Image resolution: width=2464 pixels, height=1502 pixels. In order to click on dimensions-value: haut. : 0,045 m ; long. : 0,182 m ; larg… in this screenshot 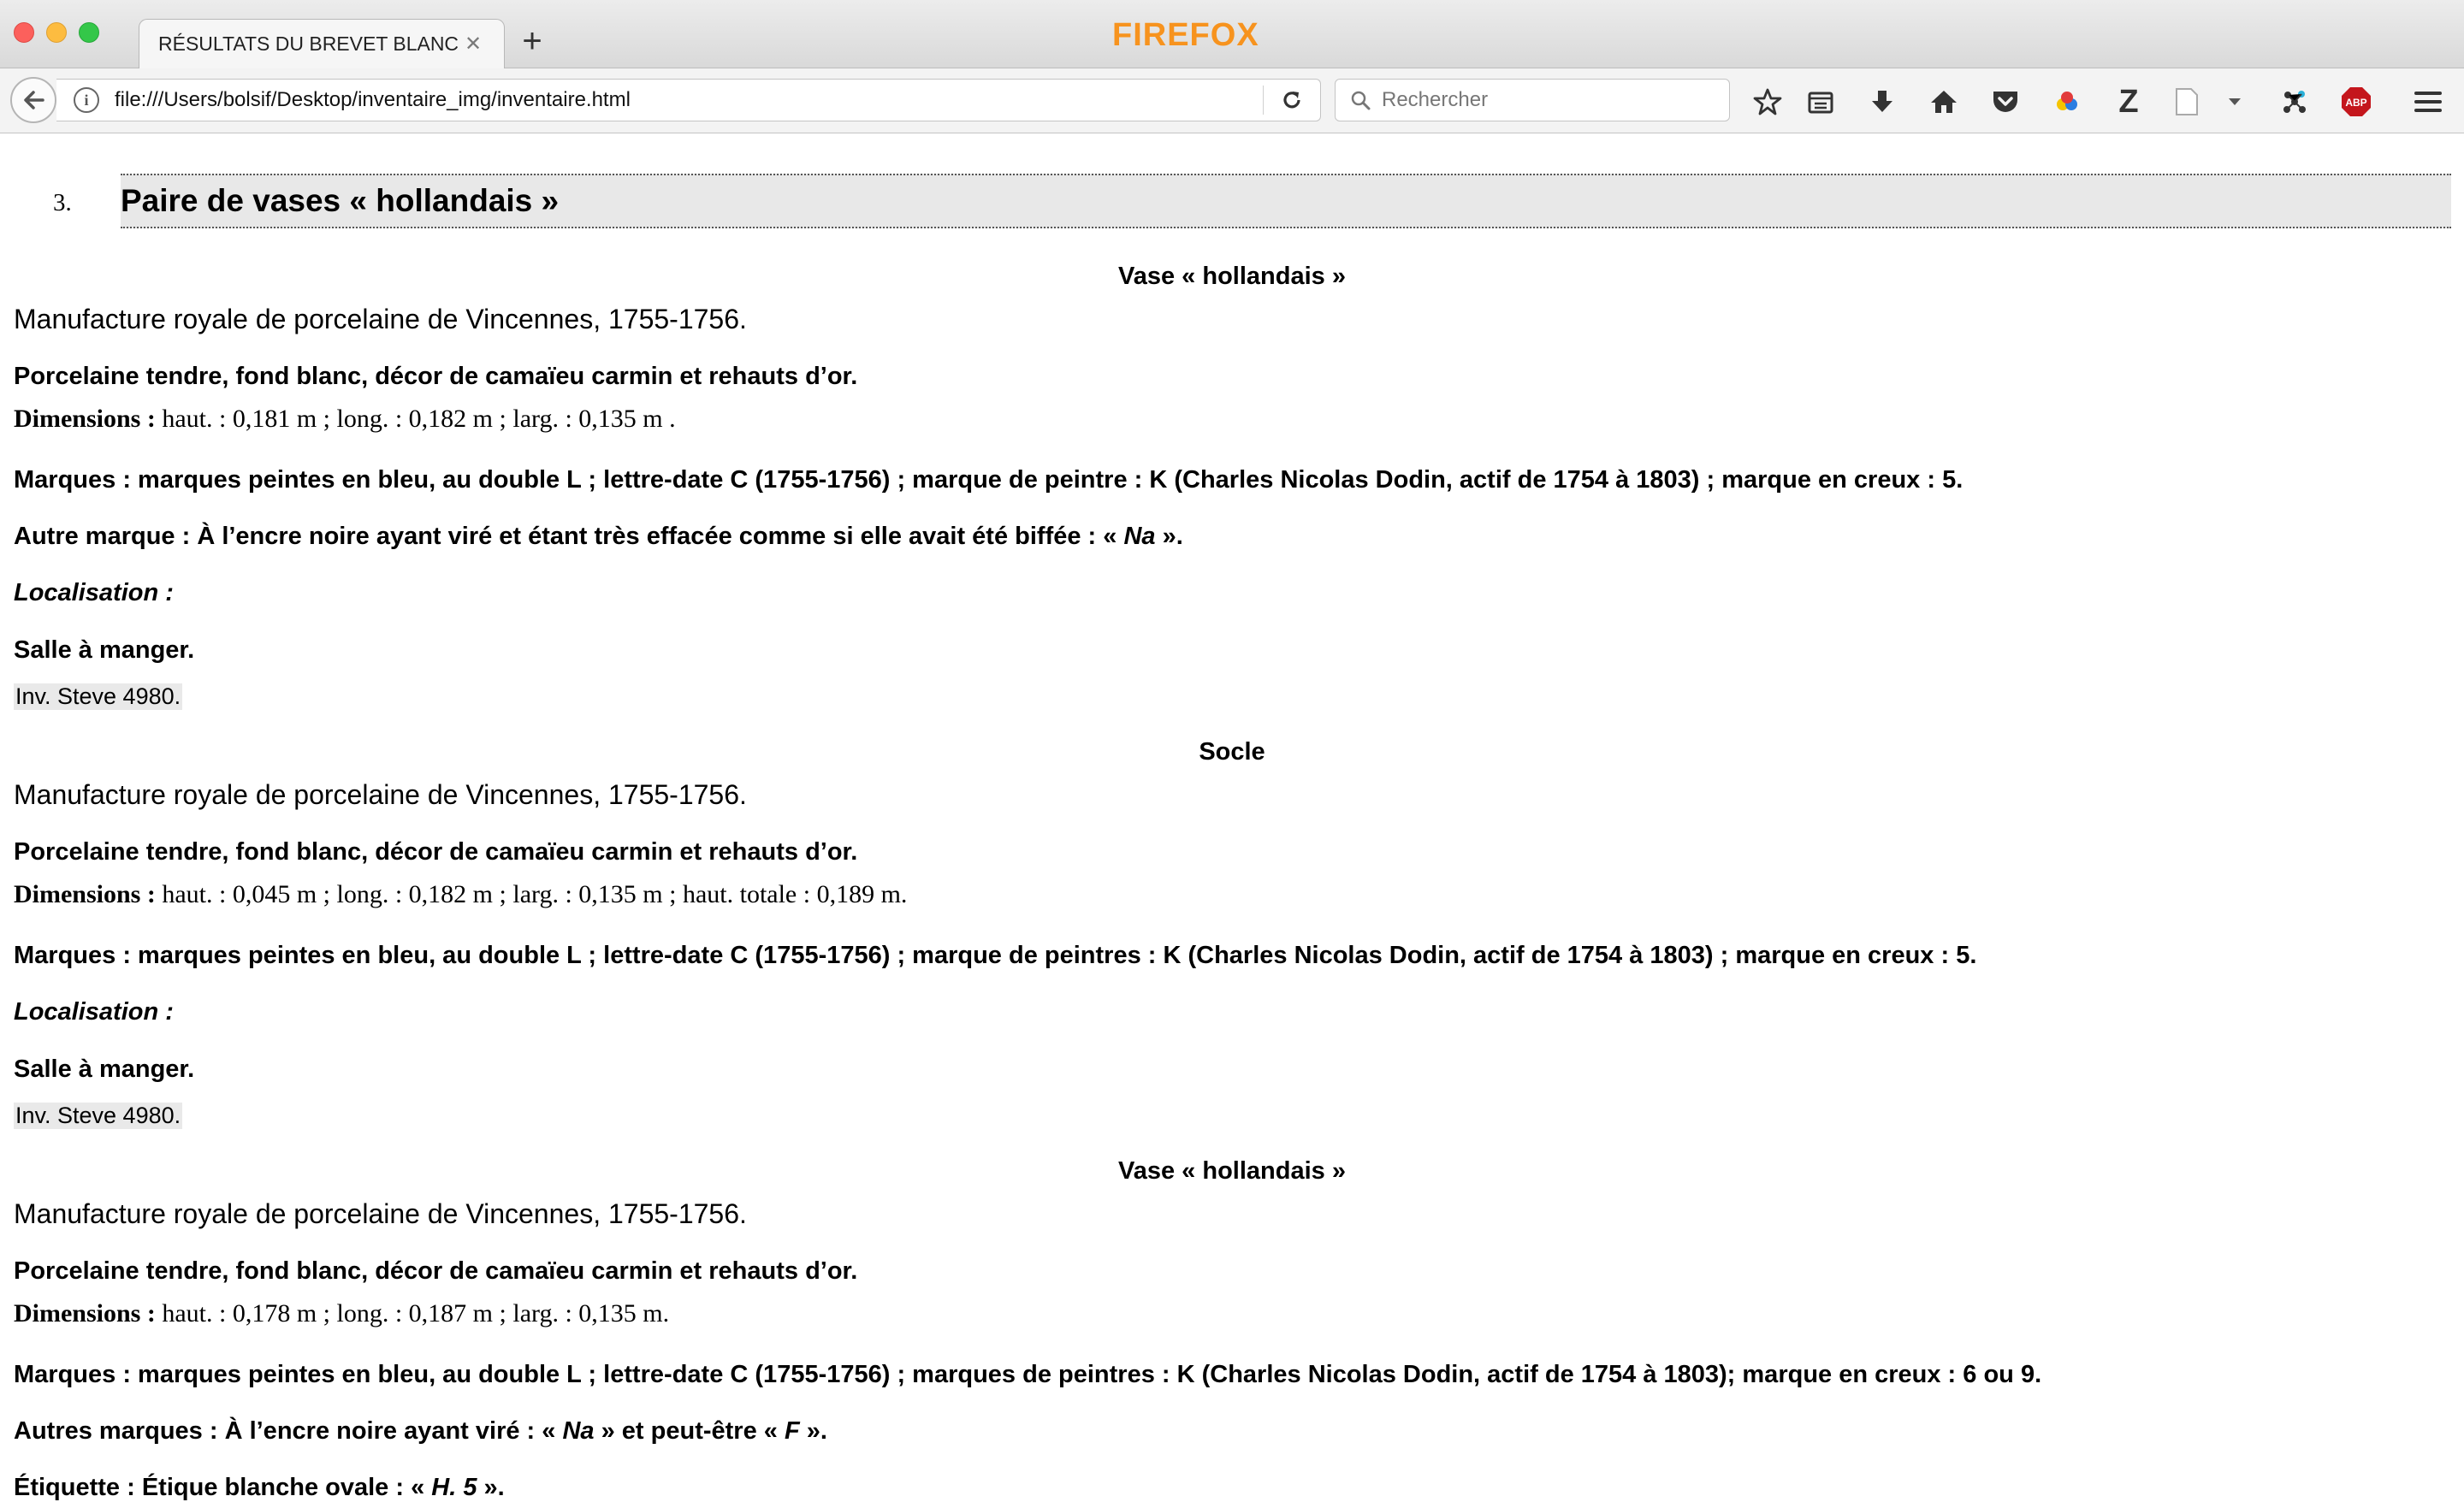, I will do `click(531, 894)`.